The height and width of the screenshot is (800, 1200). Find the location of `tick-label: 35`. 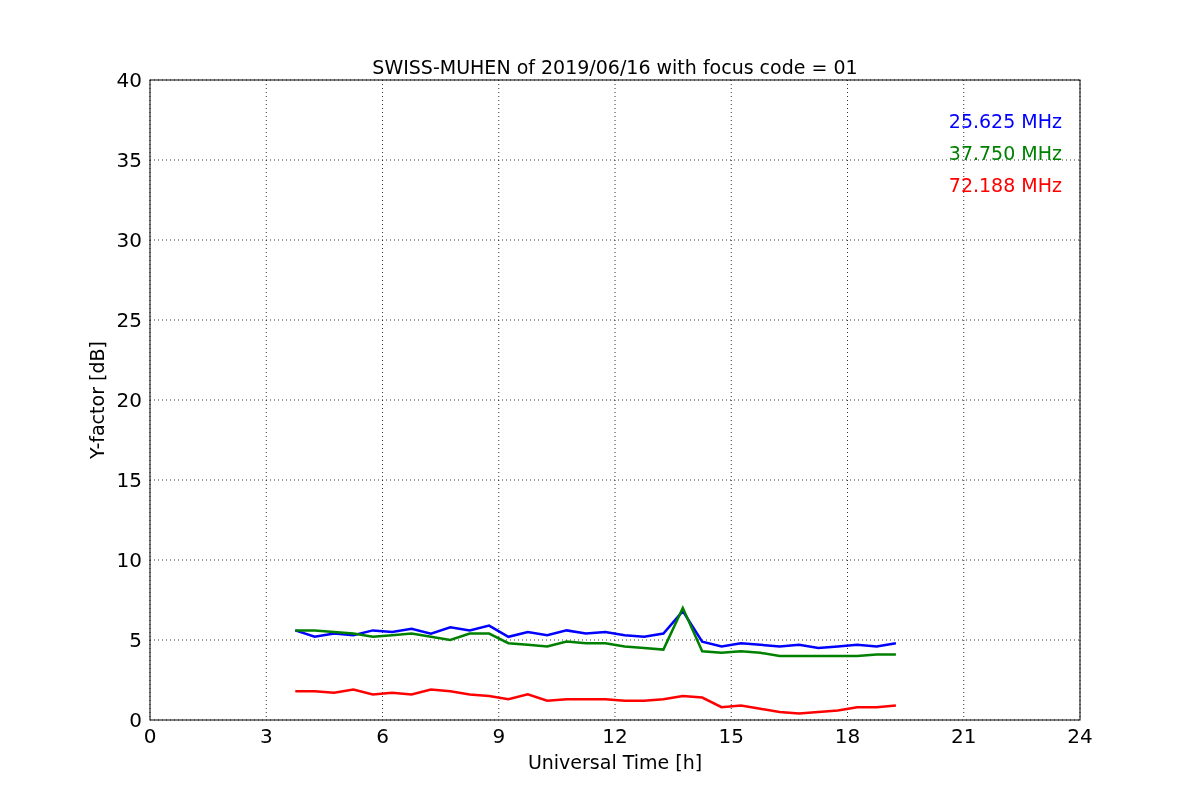

tick-label: 35 is located at coordinates (129, 160).